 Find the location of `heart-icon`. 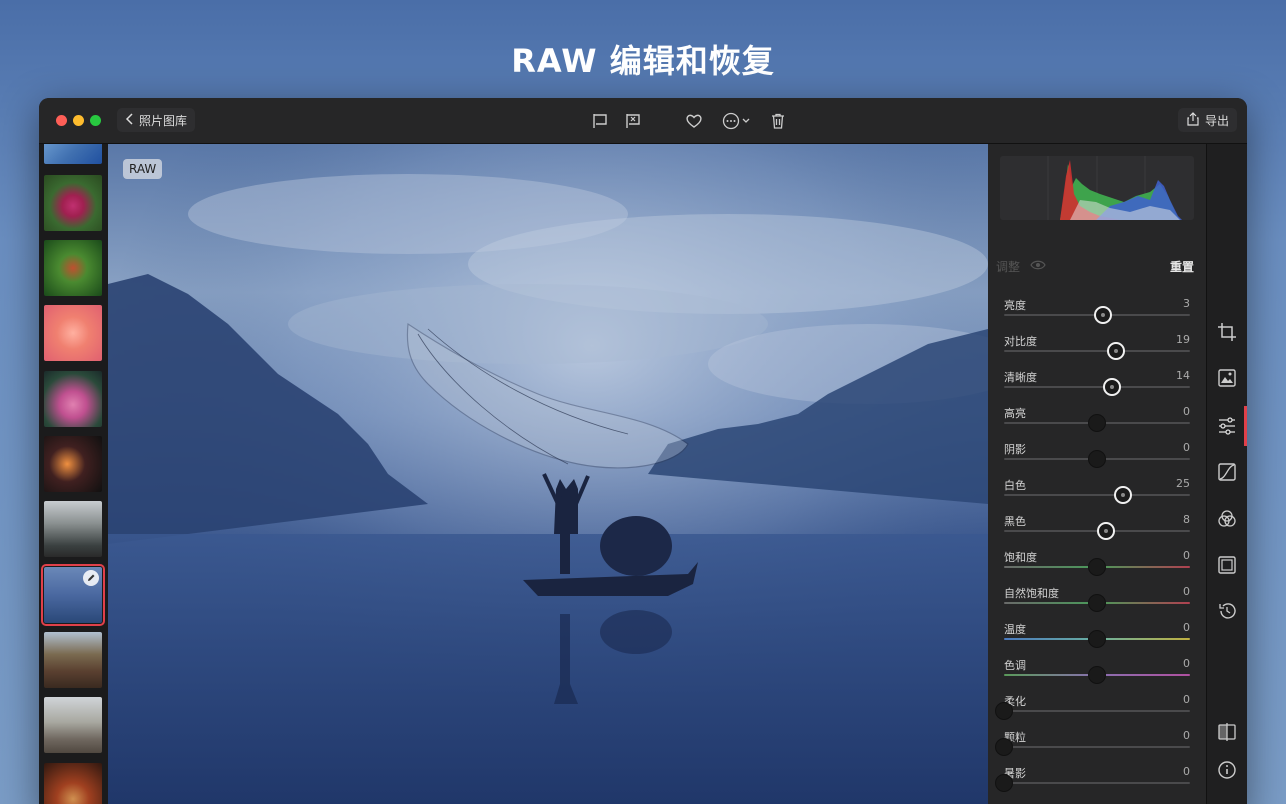

heart-icon is located at coordinates (694, 121).